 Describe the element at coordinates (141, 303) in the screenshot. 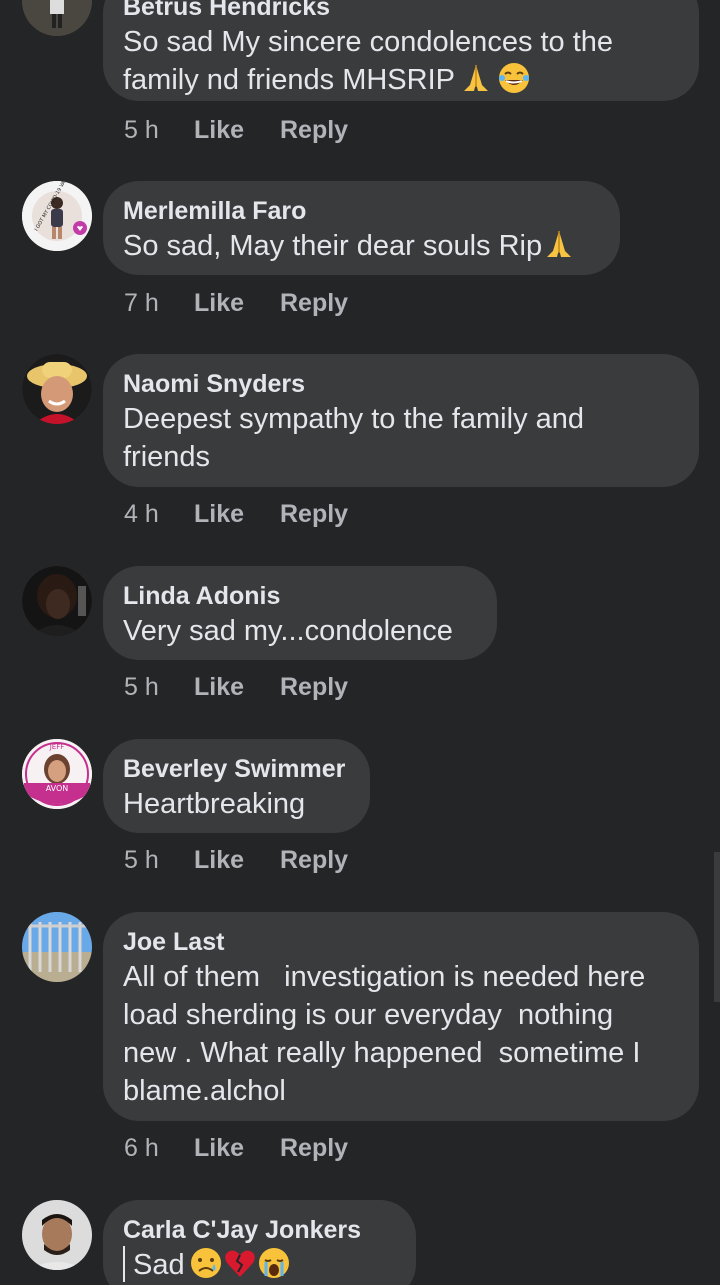

I see `comment-time: 7 h` at that location.